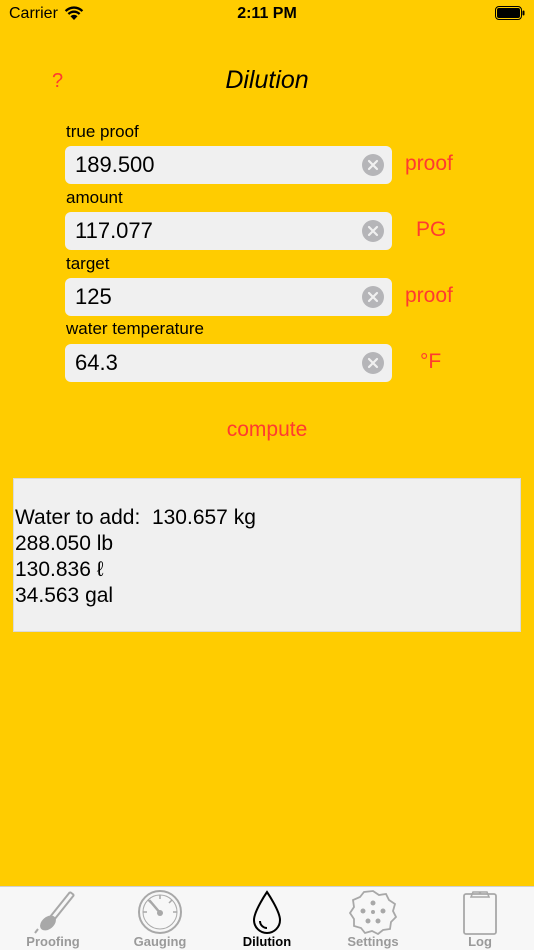  Describe the element at coordinates (160, 912) in the screenshot. I see `gauge-icon` at that location.